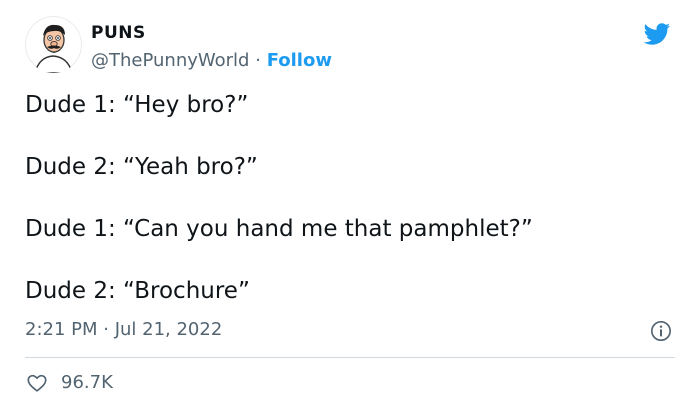  Describe the element at coordinates (123, 330) in the screenshot. I see `tweet-timestamp: 2:21 PM · Jul 21, 2022` at that location.